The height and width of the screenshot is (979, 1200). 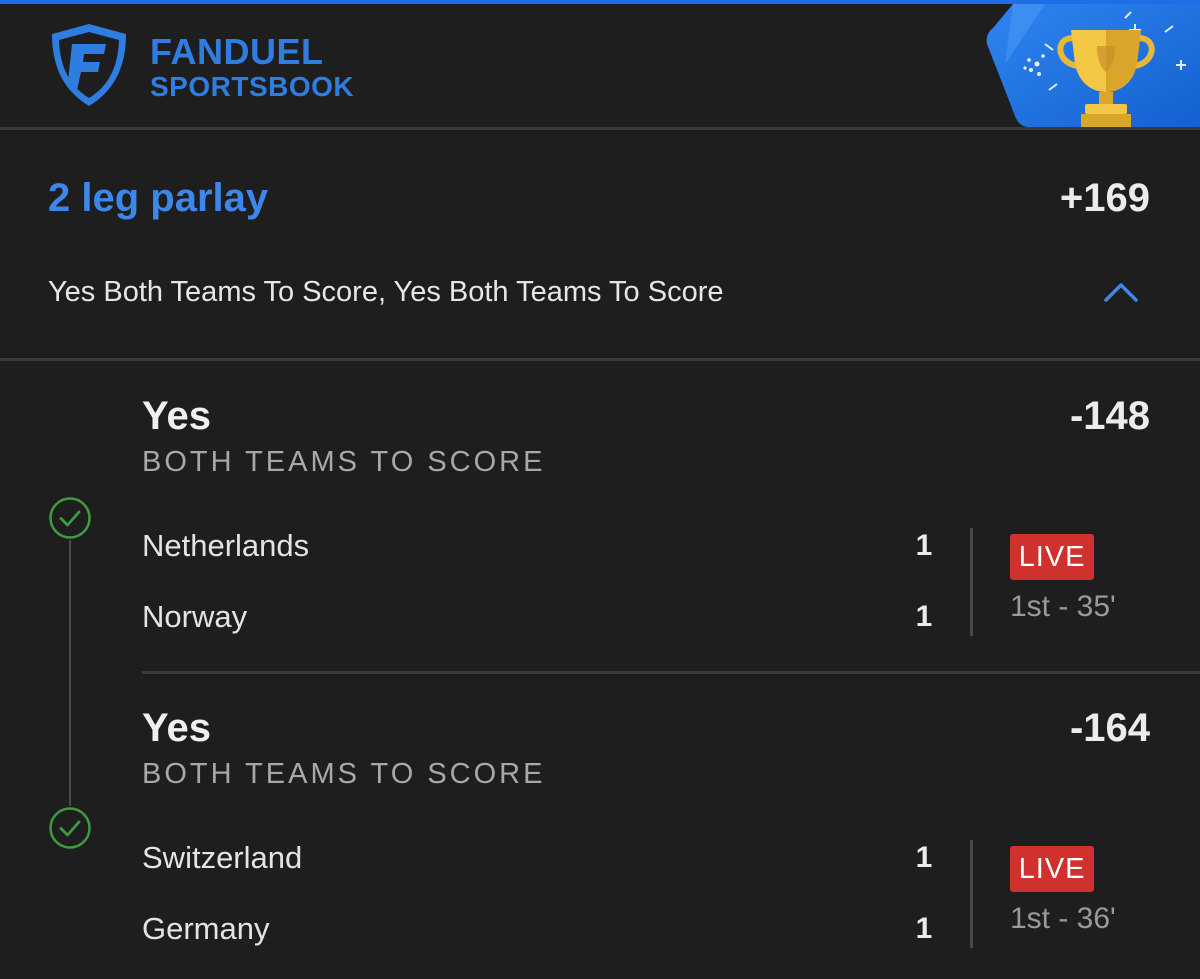 What do you see at coordinates (1063, 918) in the screenshot?
I see `match-clock: 1st - 36'` at bounding box center [1063, 918].